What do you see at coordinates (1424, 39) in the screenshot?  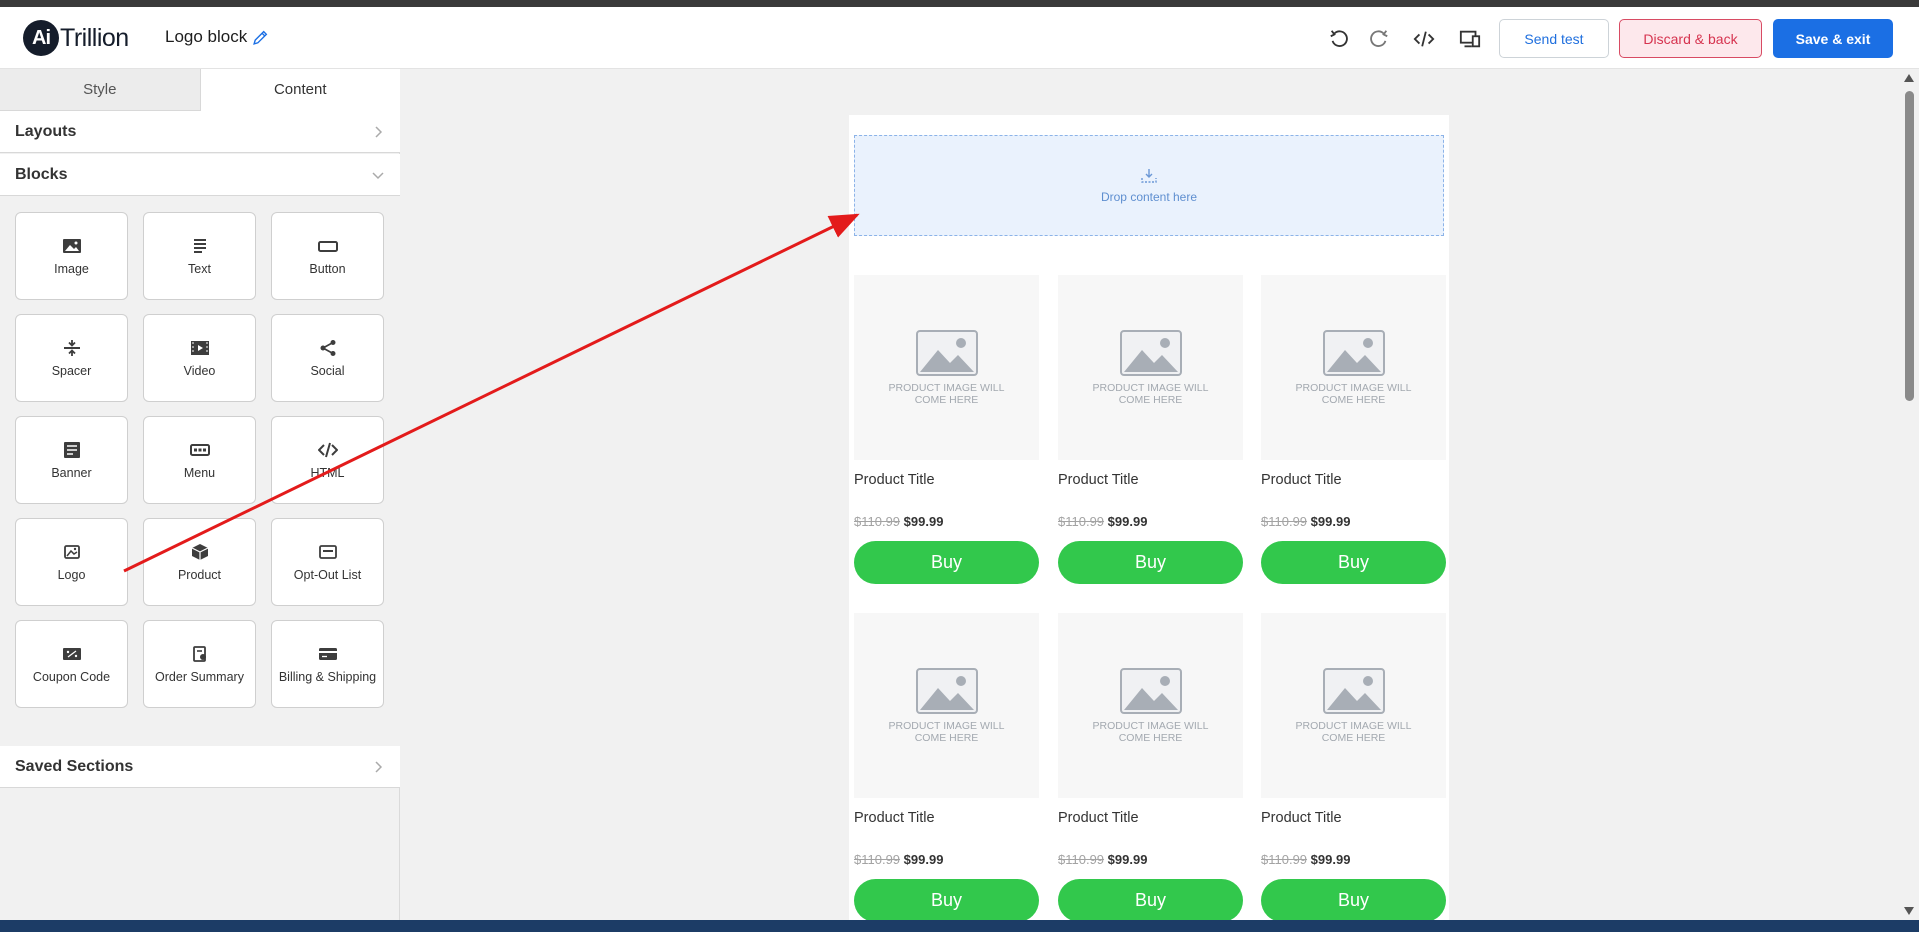 I see `code-view-icon` at bounding box center [1424, 39].